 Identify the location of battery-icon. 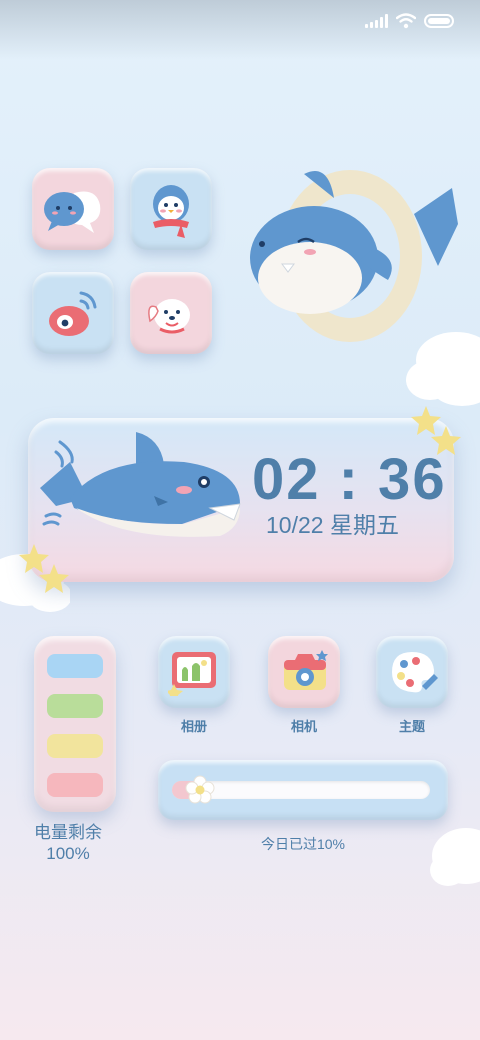
(439, 21).